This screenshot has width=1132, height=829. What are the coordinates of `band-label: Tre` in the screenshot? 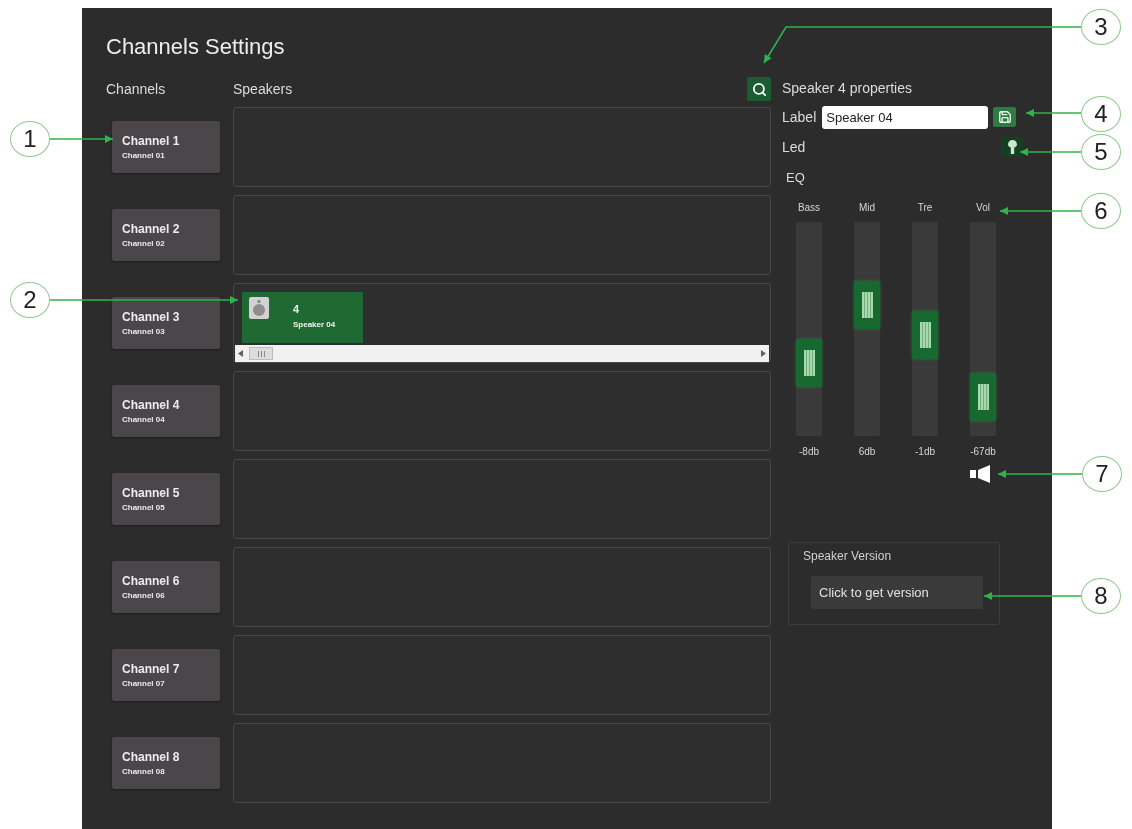 It's located at (925, 208).